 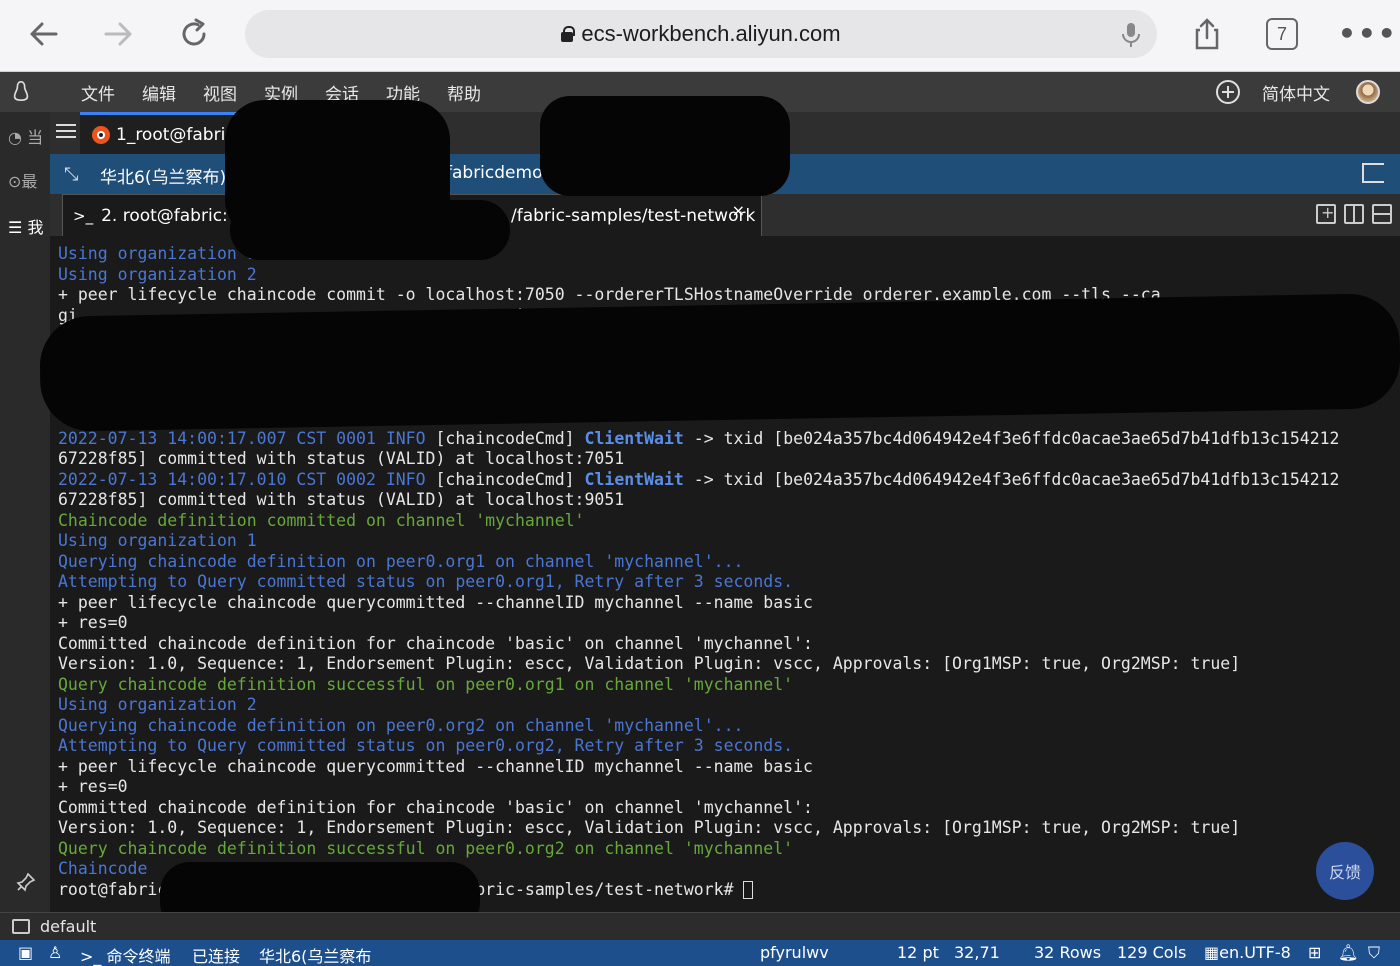 I want to click on sidebar-item-label: 我, so click(x=35, y=227).